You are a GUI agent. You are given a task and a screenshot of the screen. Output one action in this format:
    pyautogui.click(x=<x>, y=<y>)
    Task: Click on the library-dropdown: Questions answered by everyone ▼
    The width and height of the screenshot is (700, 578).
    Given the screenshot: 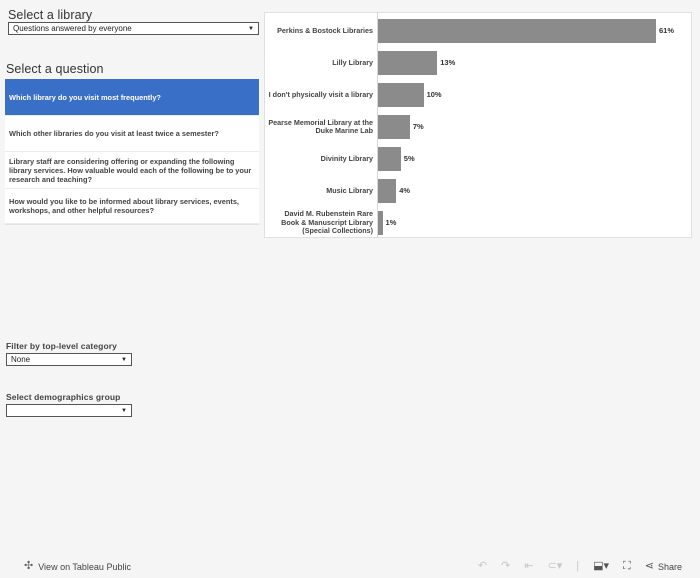 What is the action you would take?
    pyautogui.click(x=133, y=28)
    